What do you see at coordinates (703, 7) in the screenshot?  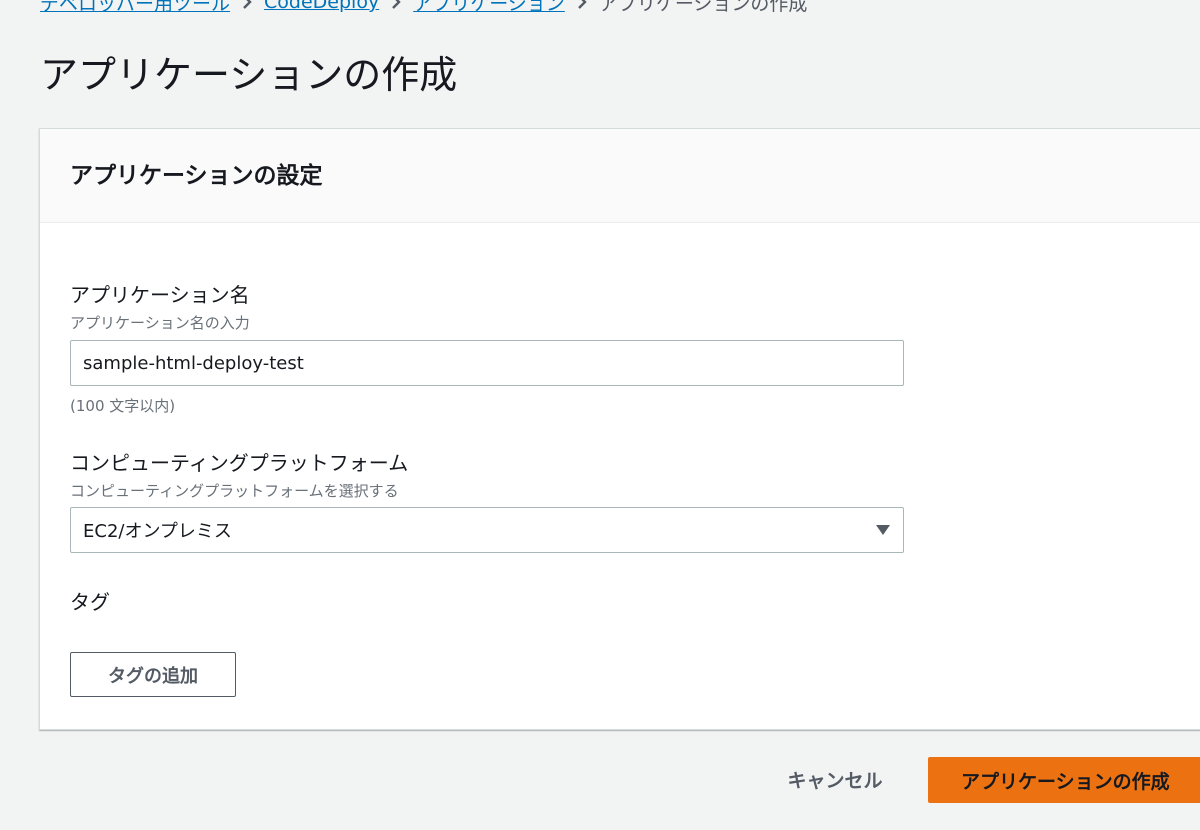 I see `breadcrumb-current: アプリケーションの作成` at bounding box center [703, 7].